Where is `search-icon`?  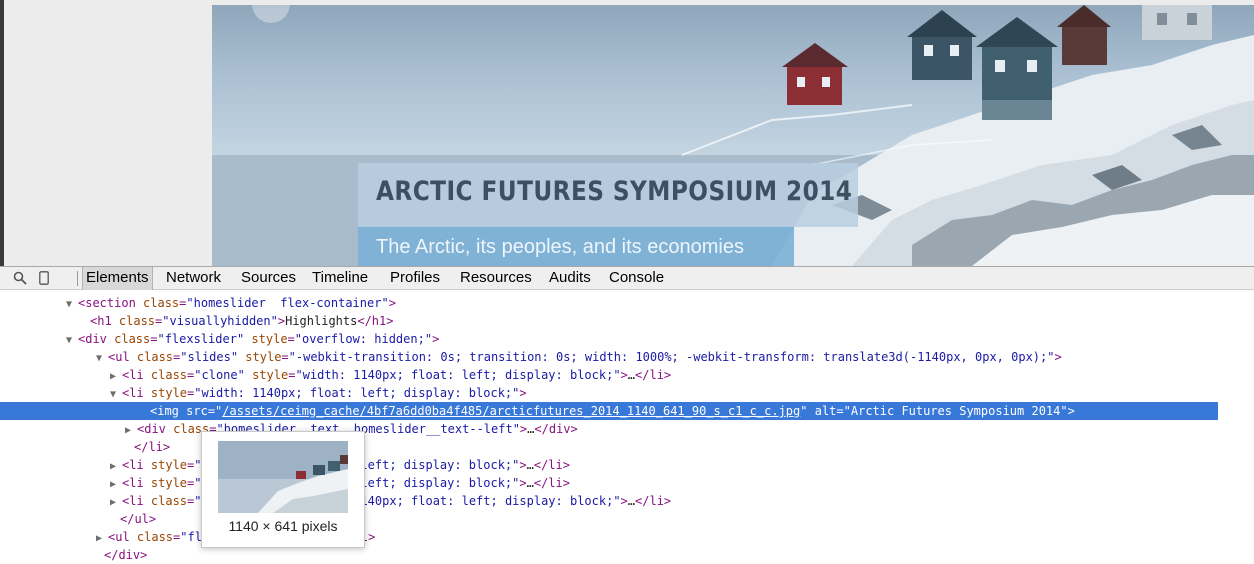 search-icon is located at coordinates (20, 278).